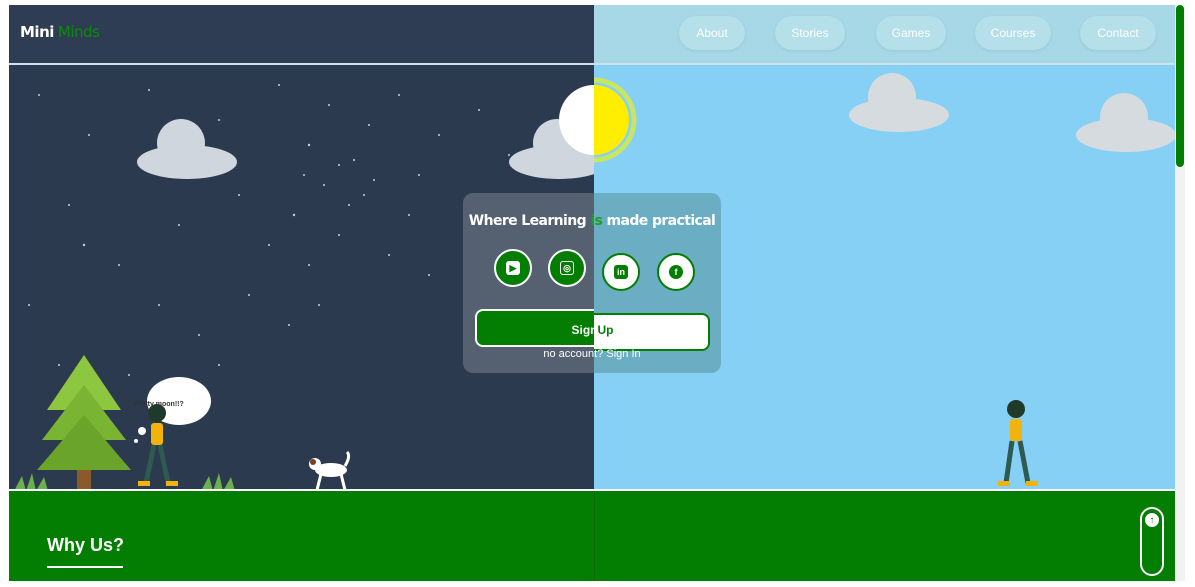 Image resolution: width=1195 pixels, height=587 pixels. I want to click on page-scrollbar, so click(1180, 293).